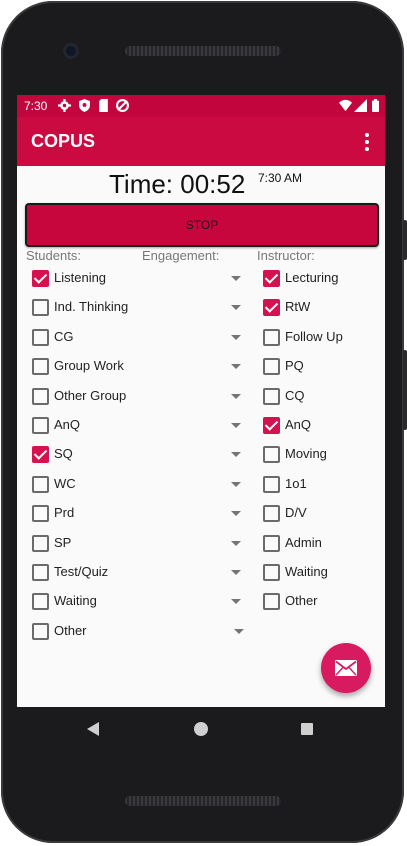 The width and height of the screenshot is (407, 846). I want to click on student-label: Test/Quiz, so click(81, 571).